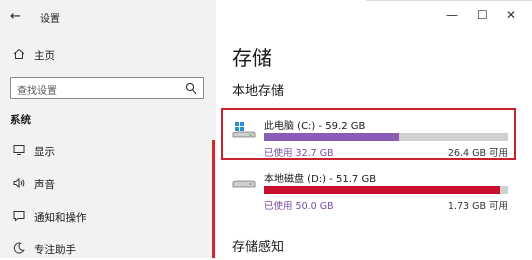 The image size is (532, 260). I want to click on drive-used-text: 已使用 50.0 GB, so click(299, 206).